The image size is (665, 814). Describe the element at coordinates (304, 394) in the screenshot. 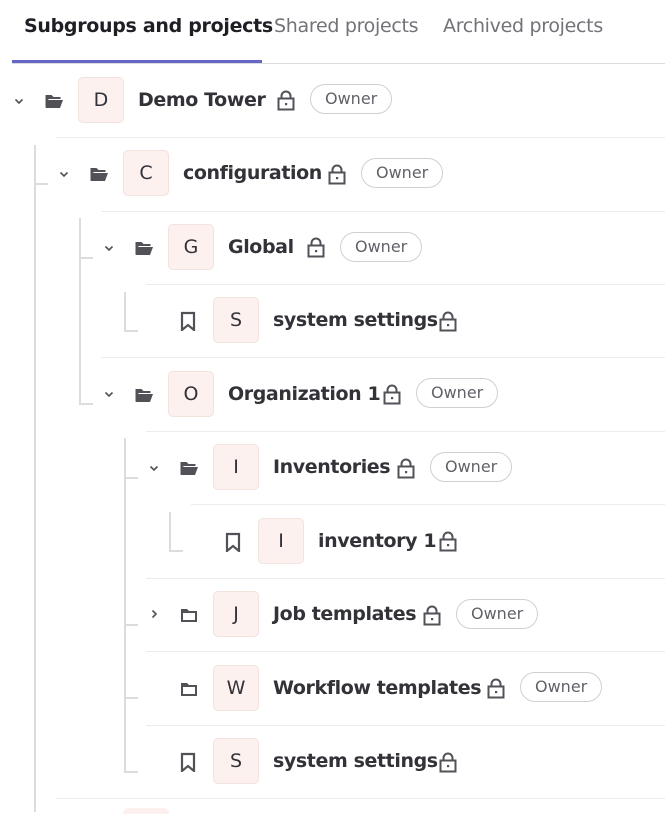

I see `group-name-link: Organization 1` at that location.